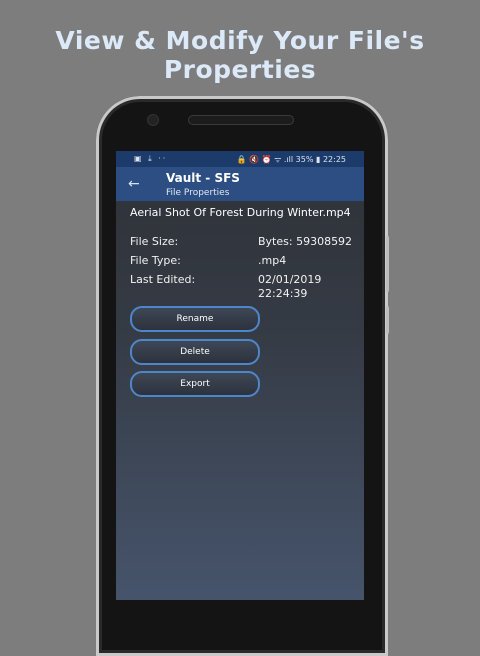 The height and width of the screenshot is (656, 480). What do you see at coordinates (305, 241) in the screenshot?
I see `file-size-value: Bytes: 59308592` at bounding box center [305, 241].